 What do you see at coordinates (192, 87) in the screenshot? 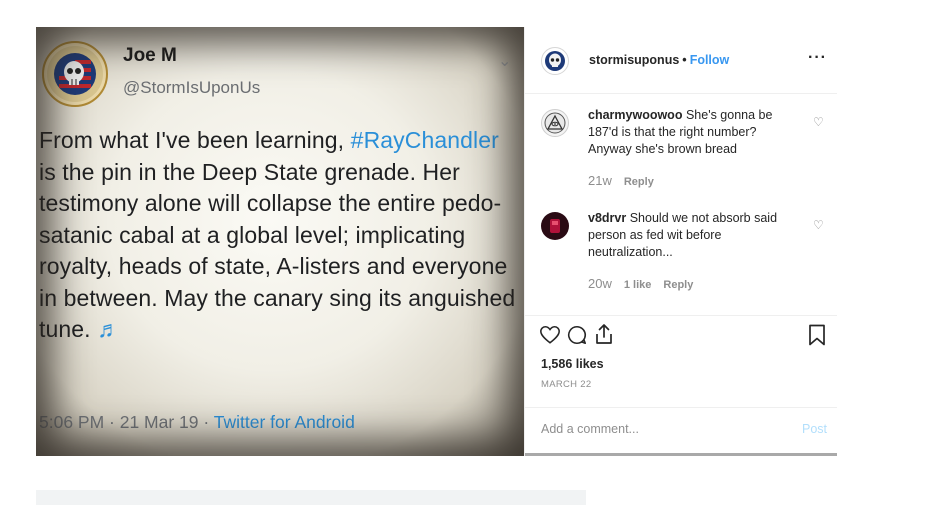
I see `tweet-author-handle: @StormIsUponUs` at bounding box center [192, 87].